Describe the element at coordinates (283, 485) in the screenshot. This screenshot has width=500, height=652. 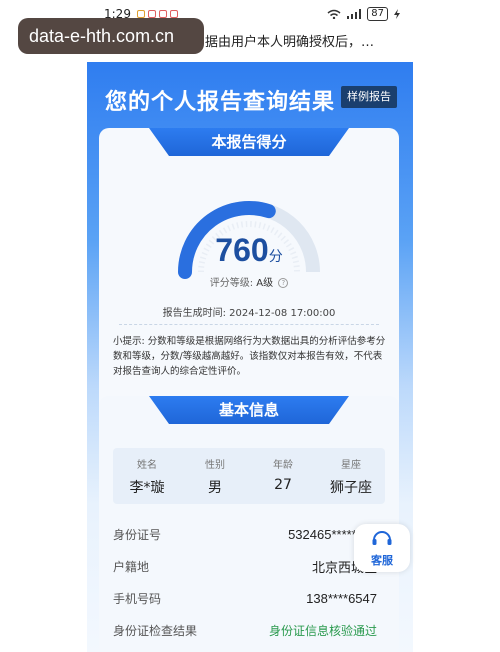
I see `info-value: 27` at that location.